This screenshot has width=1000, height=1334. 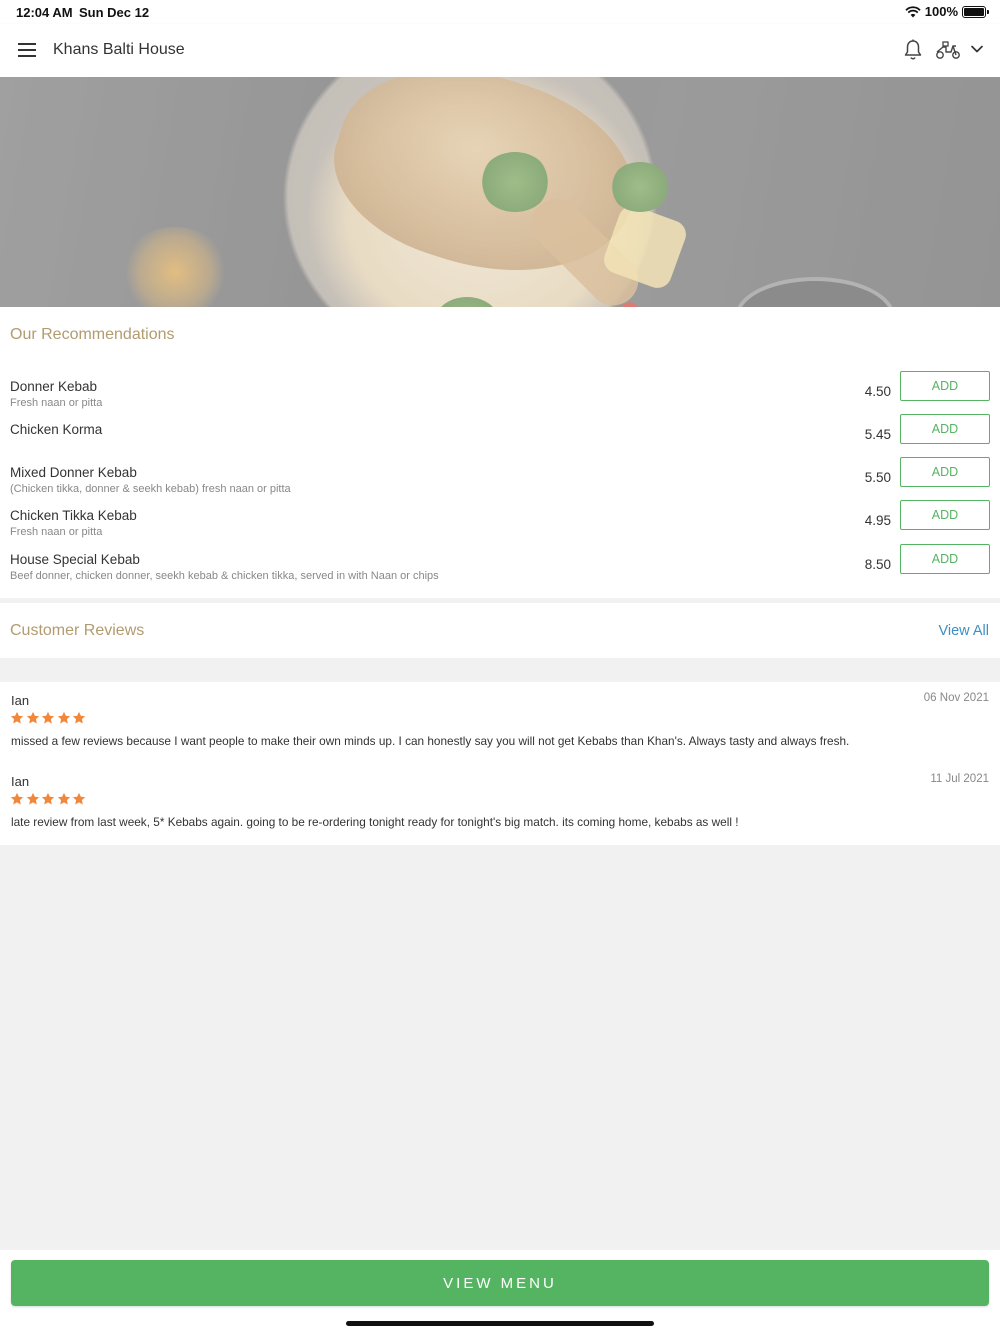 I want to click on status-right: 100%, so click(x=947, y=11).